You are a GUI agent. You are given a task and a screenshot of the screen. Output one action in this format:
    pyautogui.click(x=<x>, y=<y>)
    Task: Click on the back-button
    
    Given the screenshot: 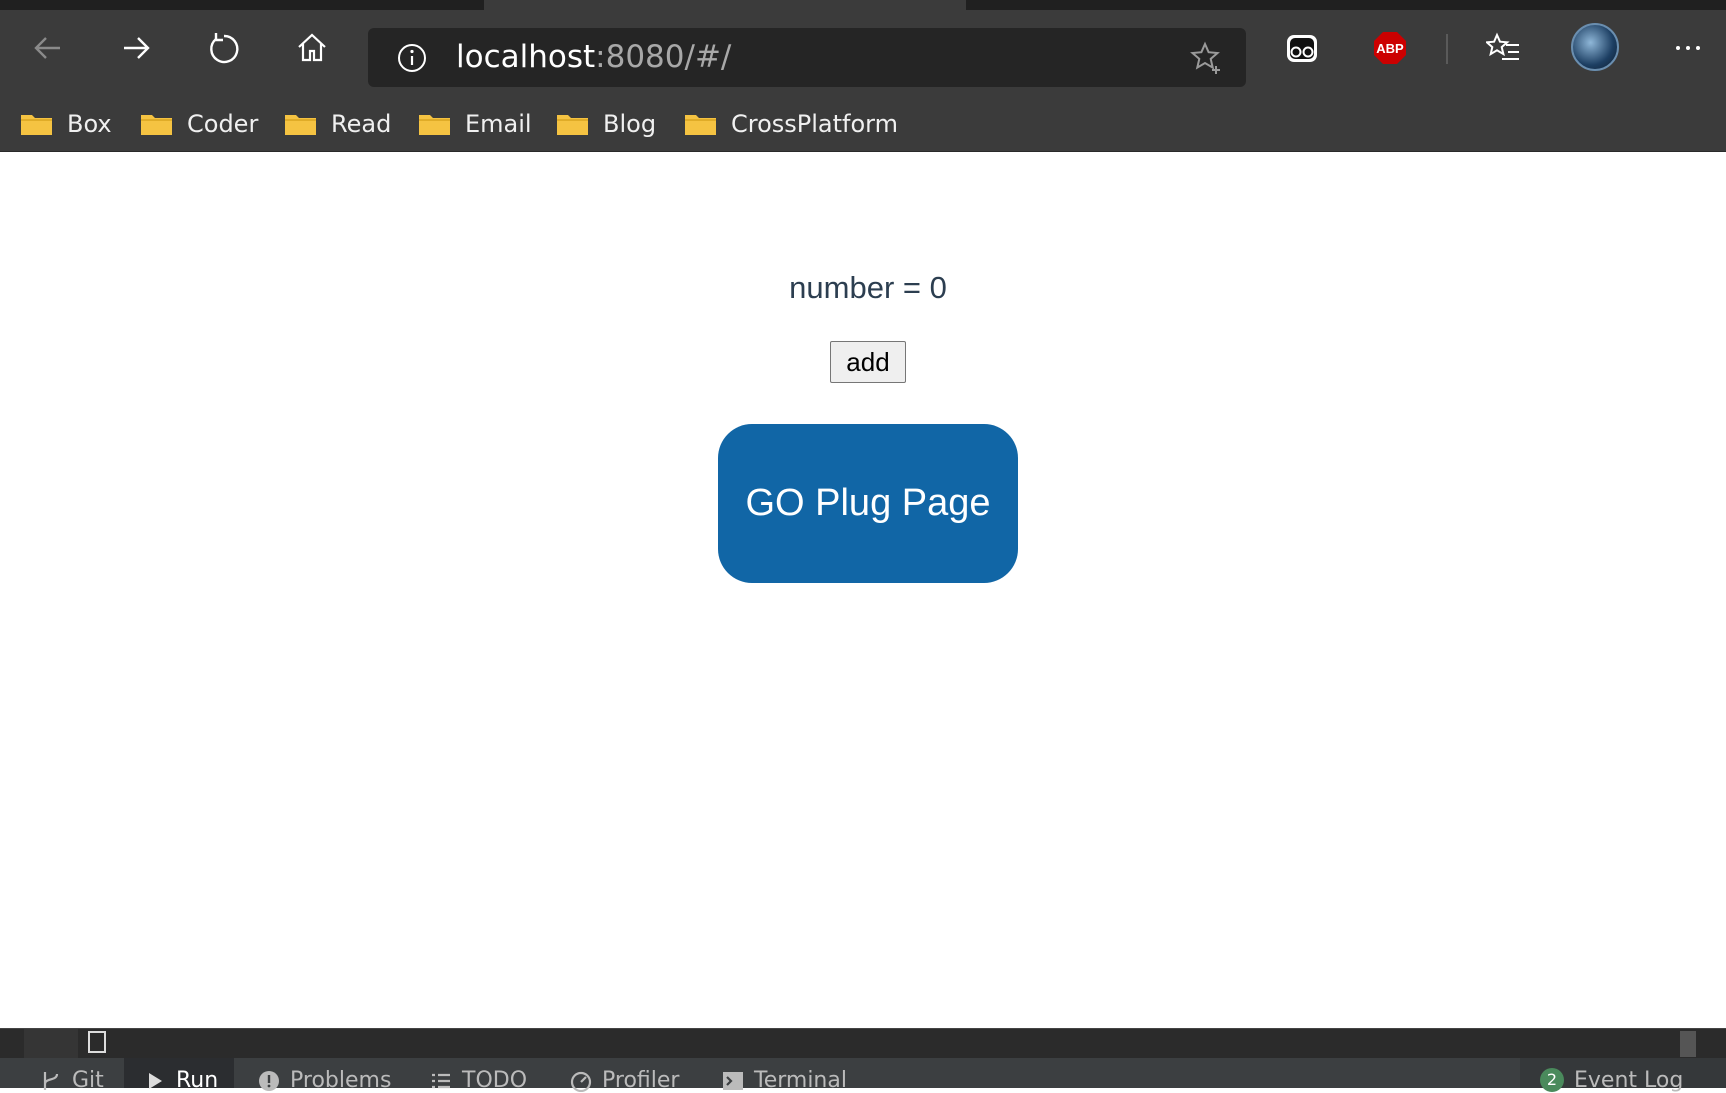 What is the action you would take?
    pyautogui.click(x=48, y=48)
    